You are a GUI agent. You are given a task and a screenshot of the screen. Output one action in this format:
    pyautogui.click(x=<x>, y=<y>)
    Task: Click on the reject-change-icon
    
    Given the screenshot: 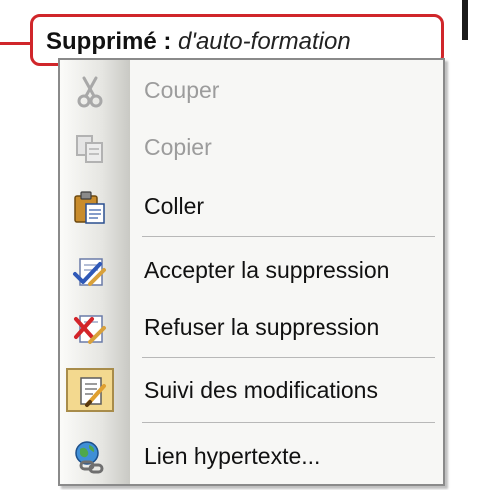 What is the action you would take?
    pyautogui.click(x=90, y=329)
    